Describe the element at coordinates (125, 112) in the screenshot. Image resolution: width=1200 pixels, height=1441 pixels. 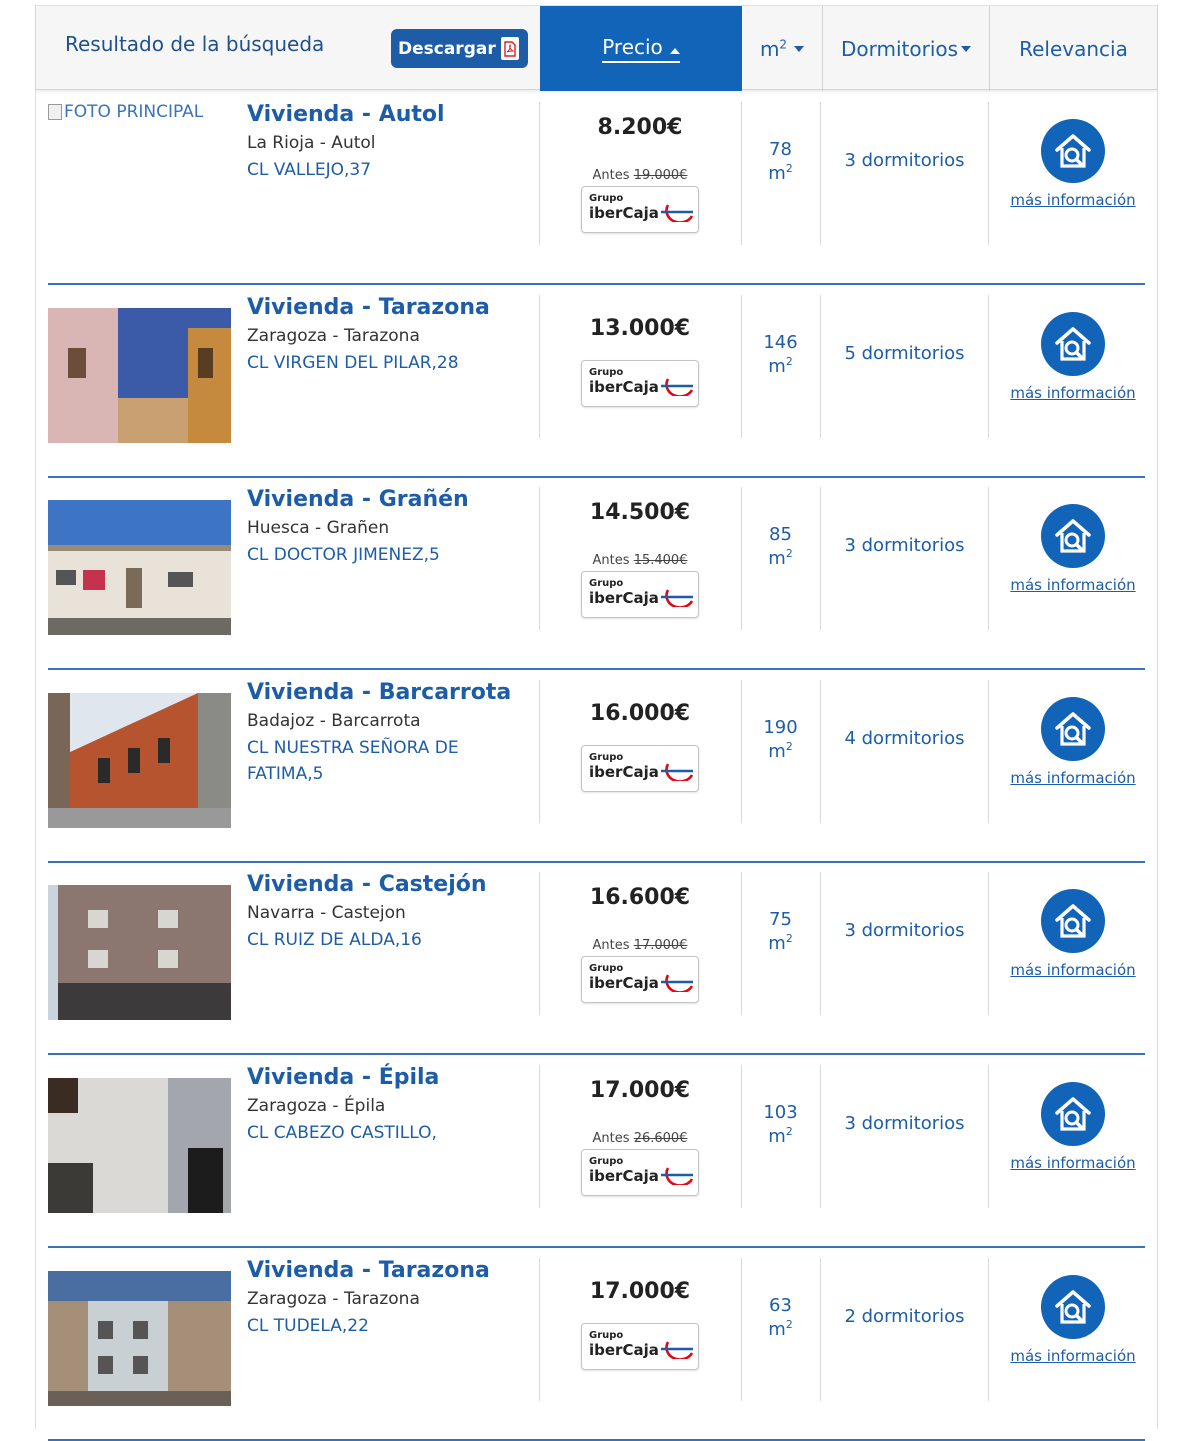
I see `listing-photo-broken: FOTO PRINCIPAL` at that location.